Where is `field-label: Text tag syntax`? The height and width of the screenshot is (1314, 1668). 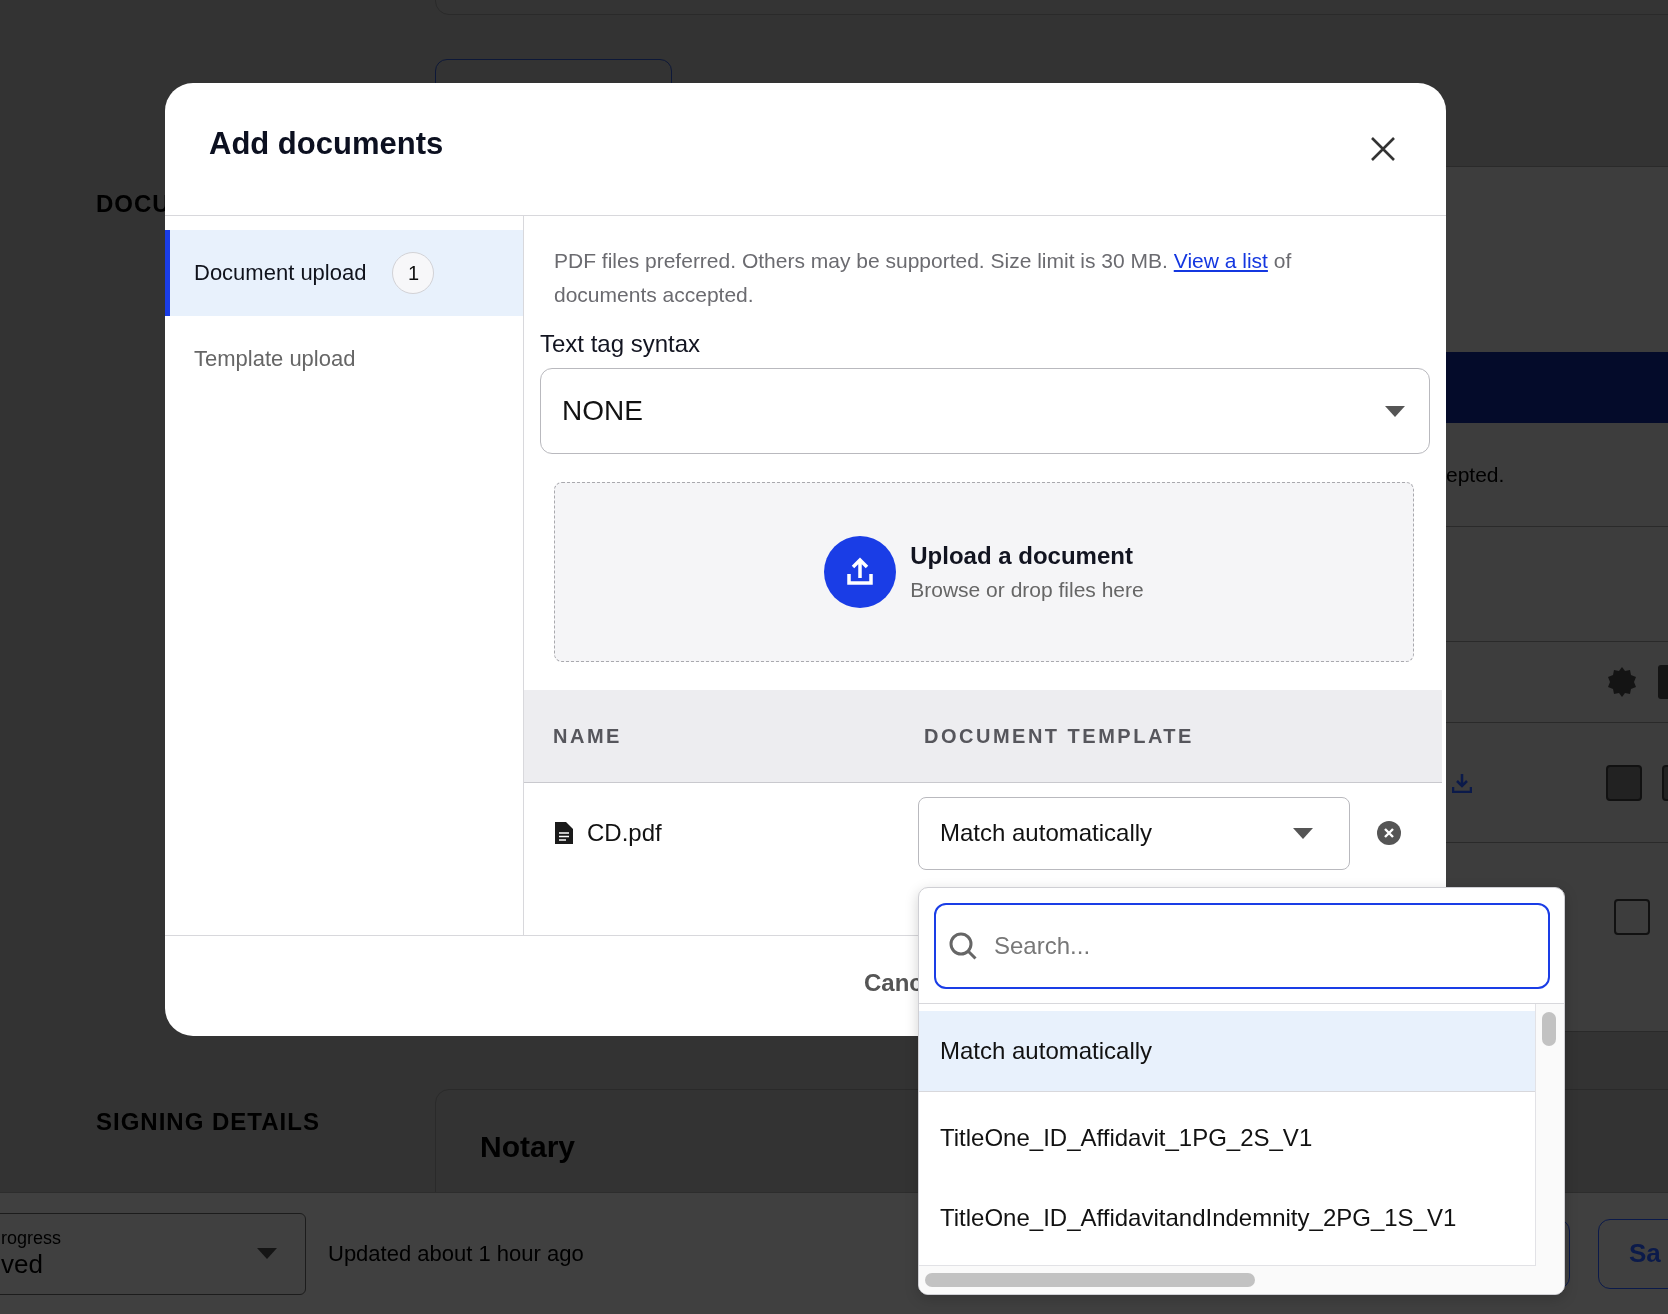 field-label: Text tag syntax is located at coordinates (621, 344).